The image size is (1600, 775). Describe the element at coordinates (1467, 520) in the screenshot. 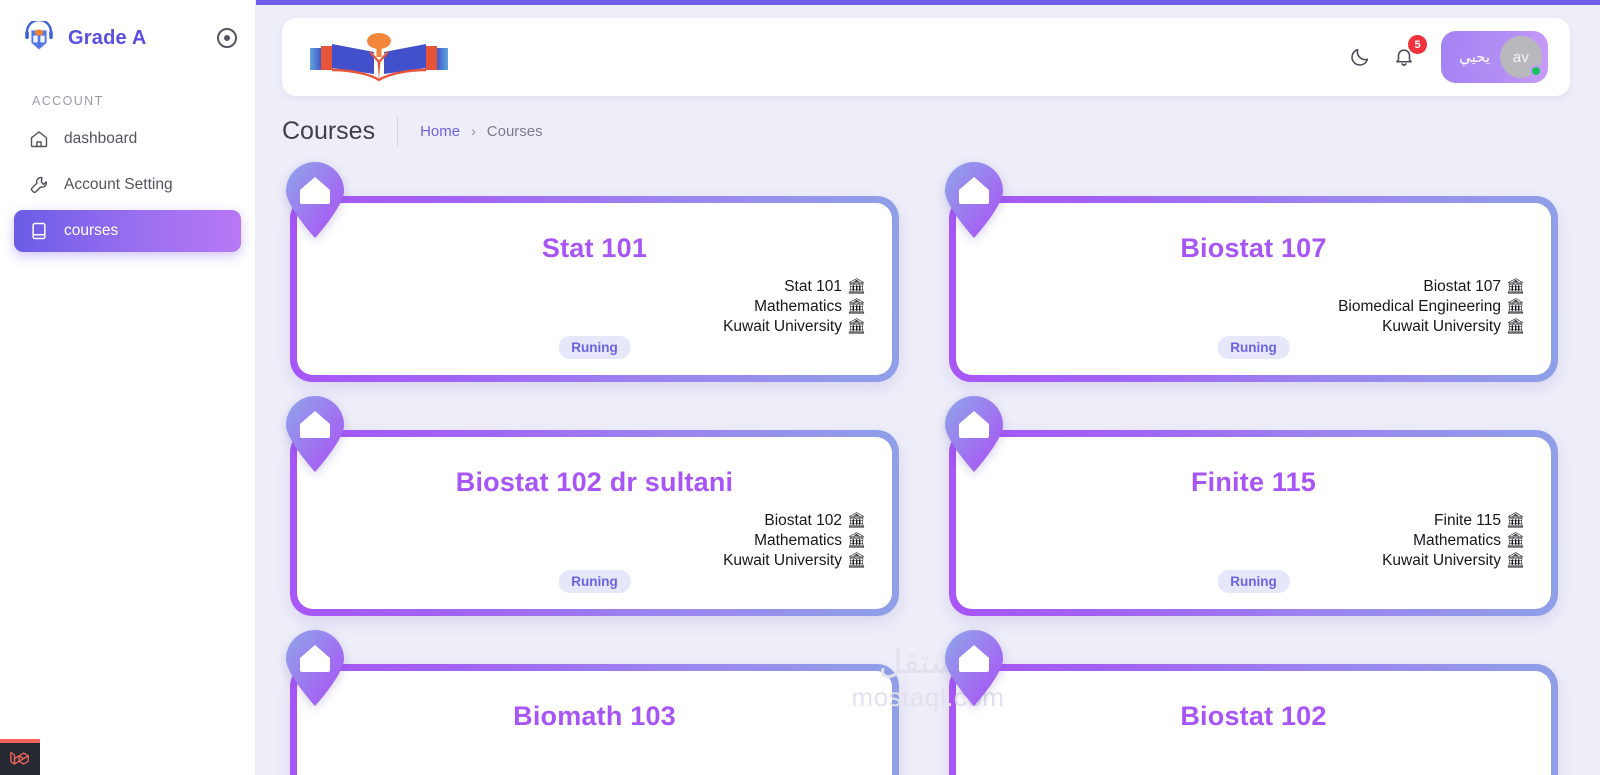

I see `course-code: Finite 115` at that location.